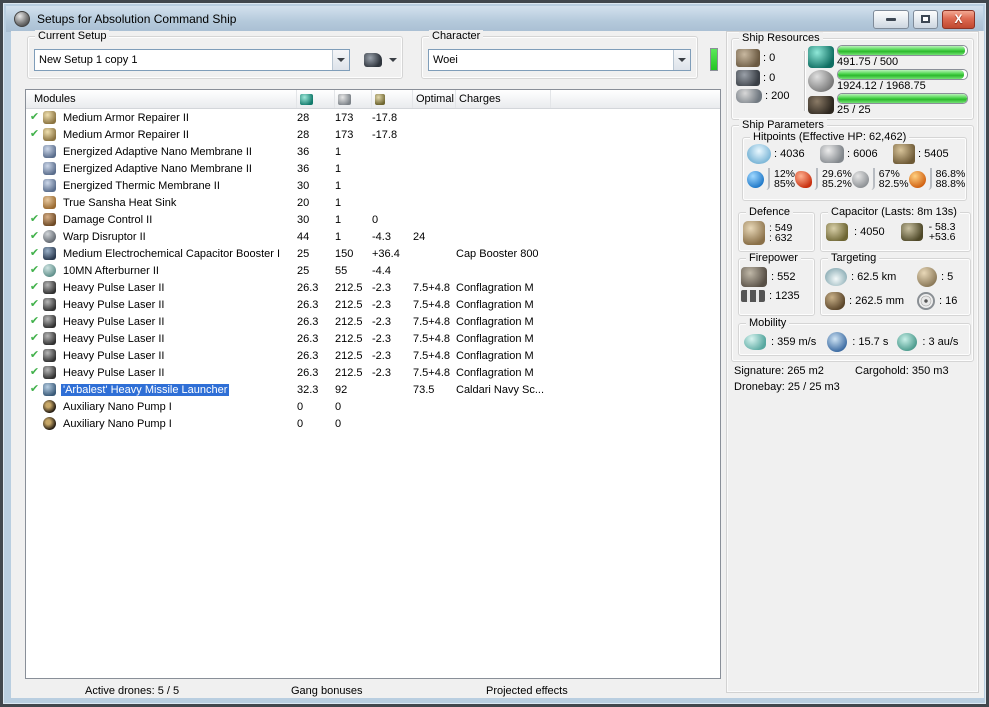 This screenshot has height=707, width=989. What do you see at coordinates (381, 372) in the screenshot?
I see `capacitor-cell: -2.3` at bounding box center [381, 372].